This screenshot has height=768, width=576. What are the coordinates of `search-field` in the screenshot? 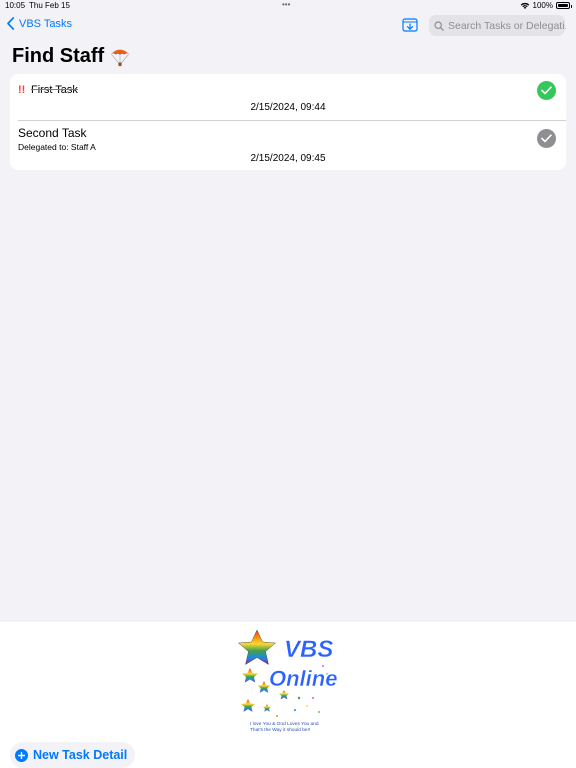 It's located at (497, 25).